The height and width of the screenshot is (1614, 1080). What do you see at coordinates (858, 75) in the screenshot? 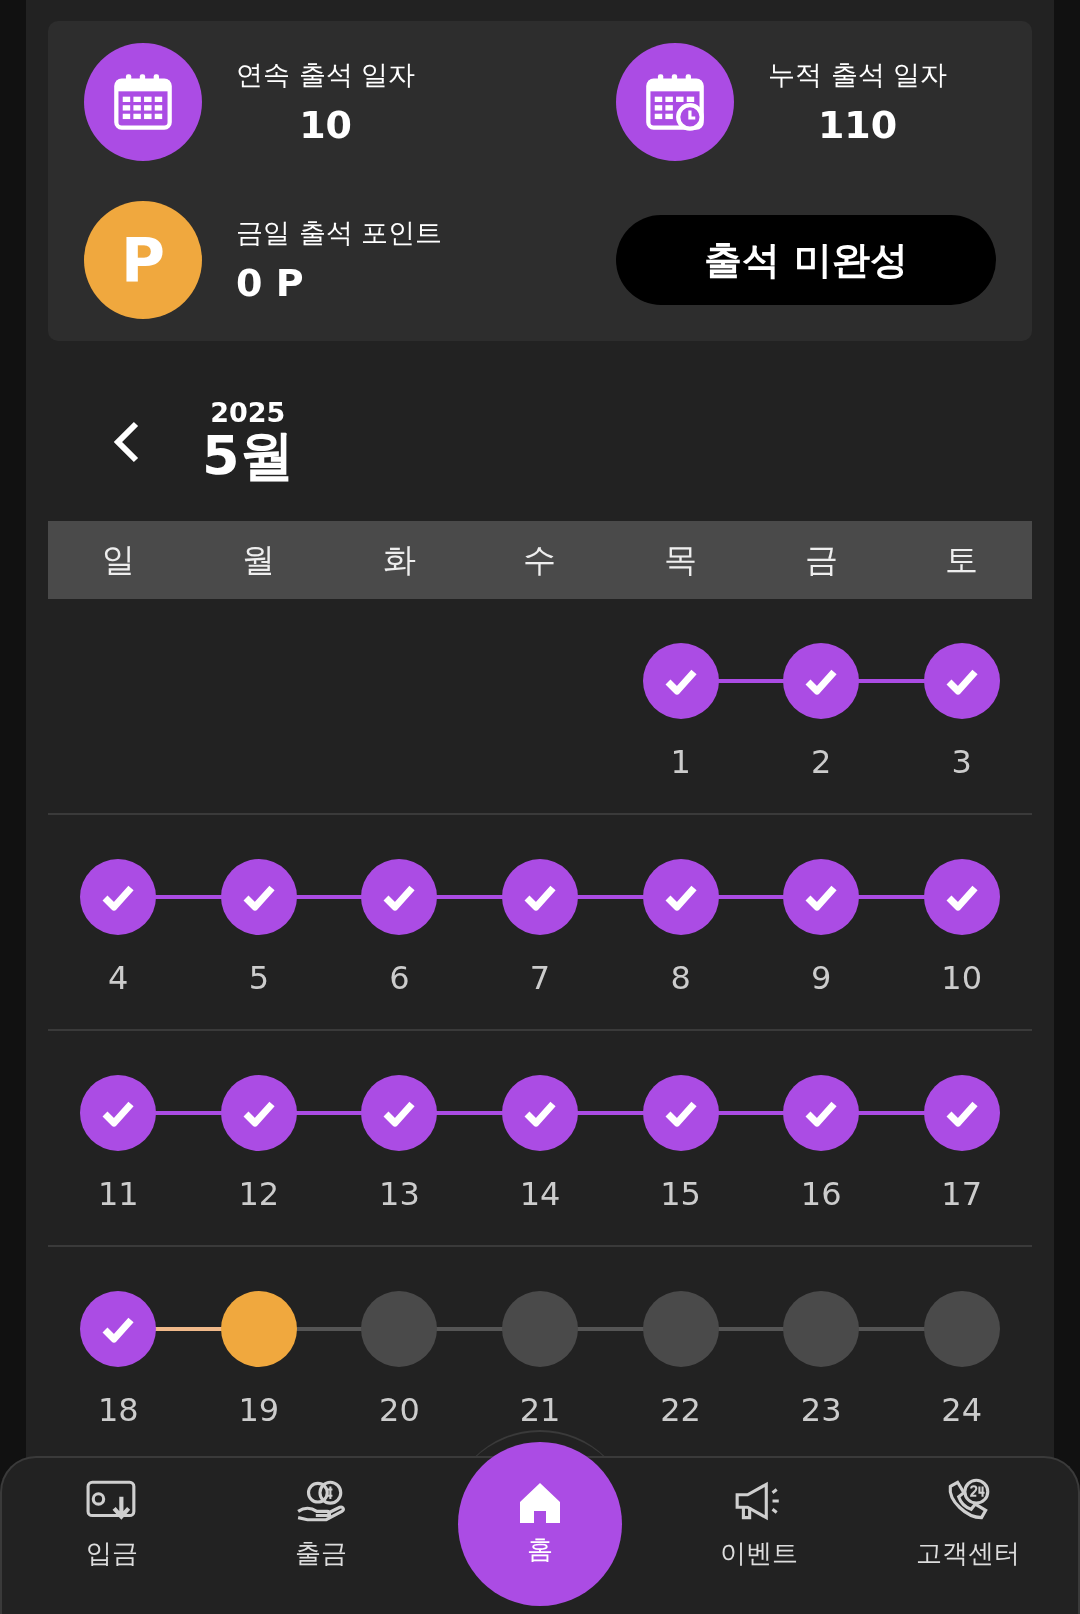
I see `stat-label: 누적 출석 일자` at bounding box center [858, 75].